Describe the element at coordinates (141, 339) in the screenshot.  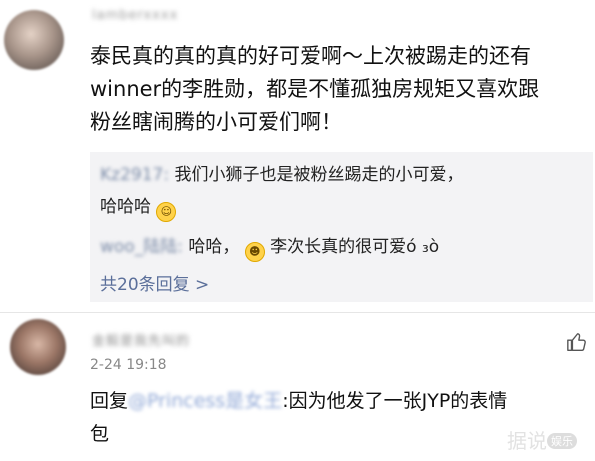
I see `reply-username: 金毅是我先叫的` at that location.